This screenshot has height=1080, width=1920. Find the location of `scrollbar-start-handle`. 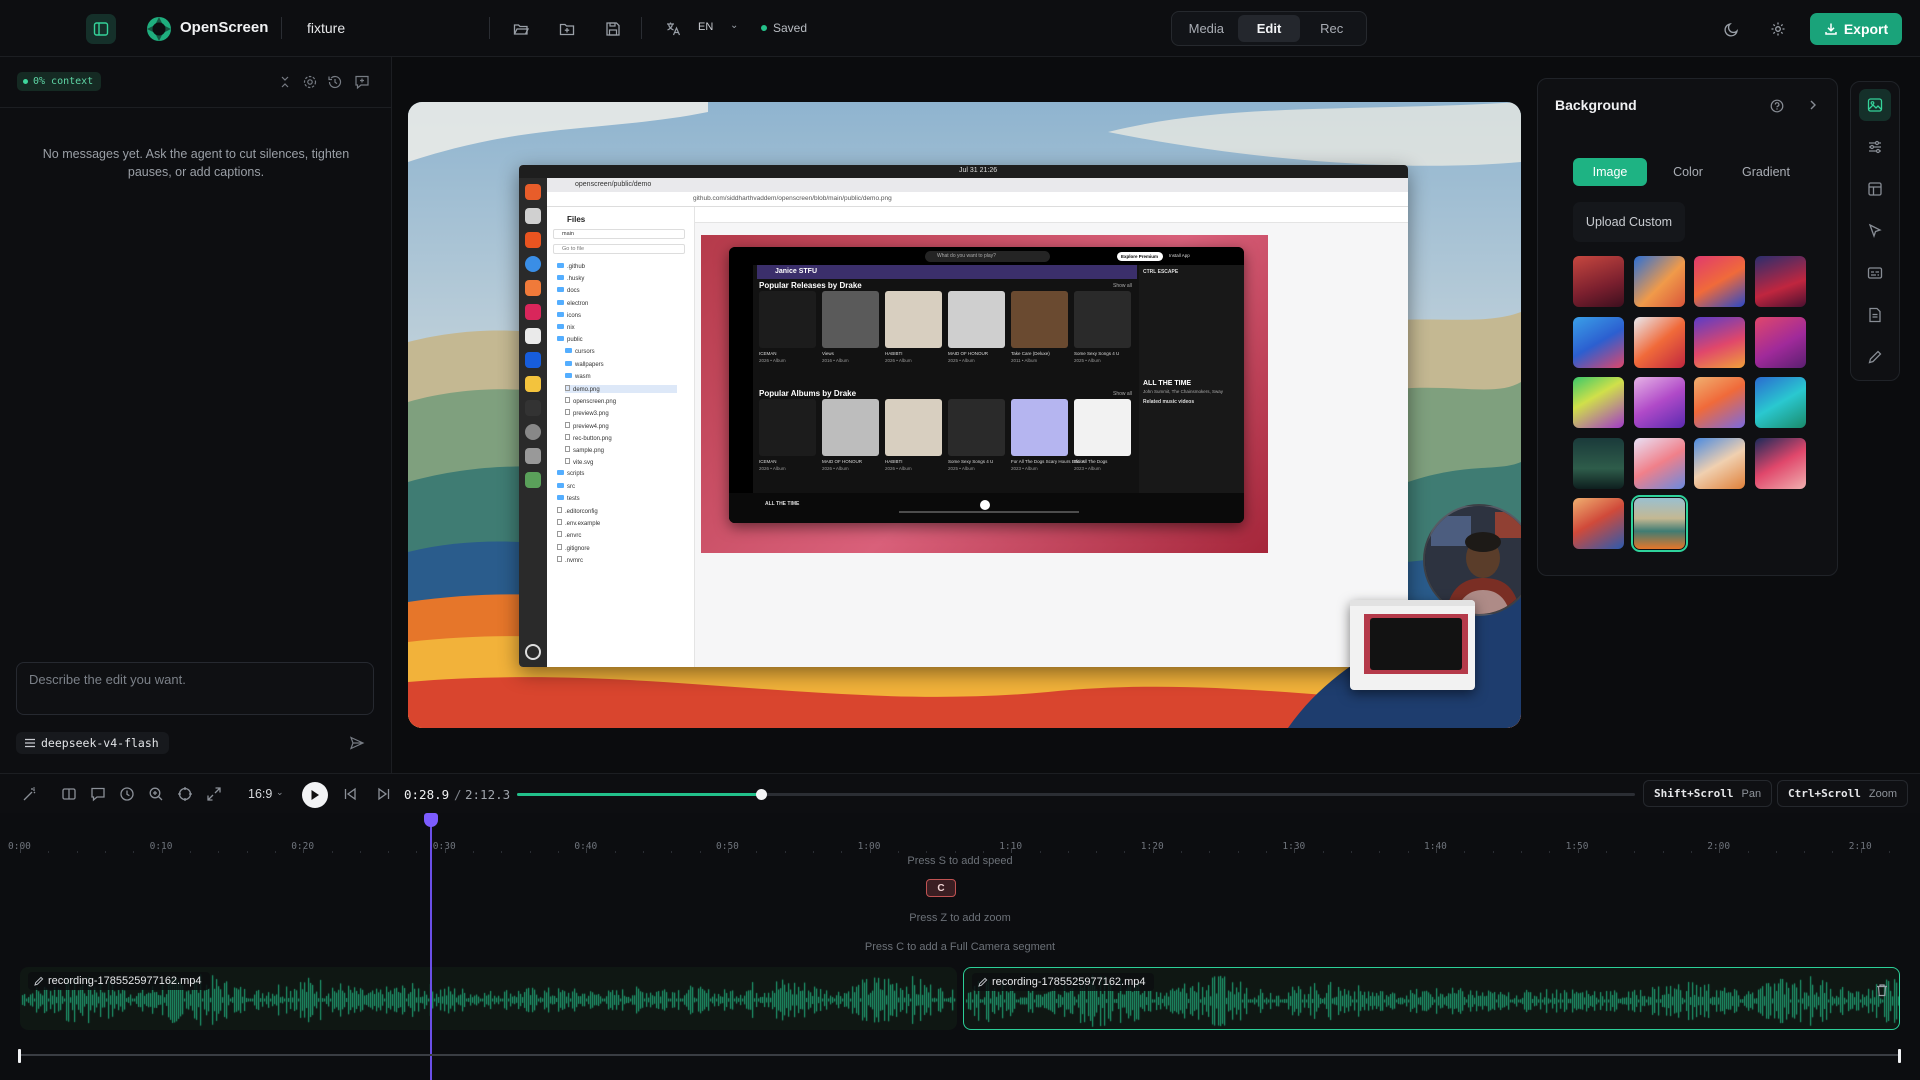

scrollbar-start-handle is located at coordinates (19, 1056).